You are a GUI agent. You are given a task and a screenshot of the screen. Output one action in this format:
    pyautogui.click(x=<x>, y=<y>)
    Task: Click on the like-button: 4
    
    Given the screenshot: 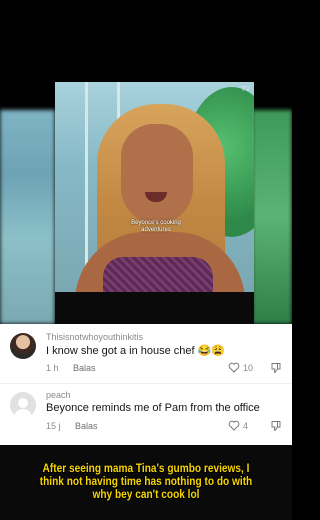 What is the action you would take?
    pyautogui.click(x=238, y=425)
    